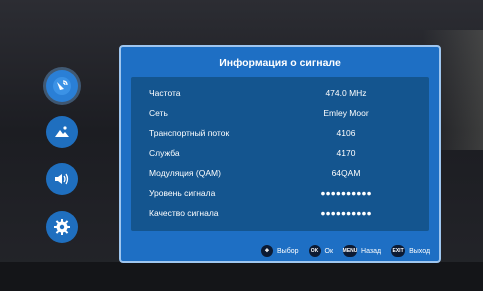 This screenshot has width=483, height=291. I want to click on row-value: 4106, so click(346, 133).